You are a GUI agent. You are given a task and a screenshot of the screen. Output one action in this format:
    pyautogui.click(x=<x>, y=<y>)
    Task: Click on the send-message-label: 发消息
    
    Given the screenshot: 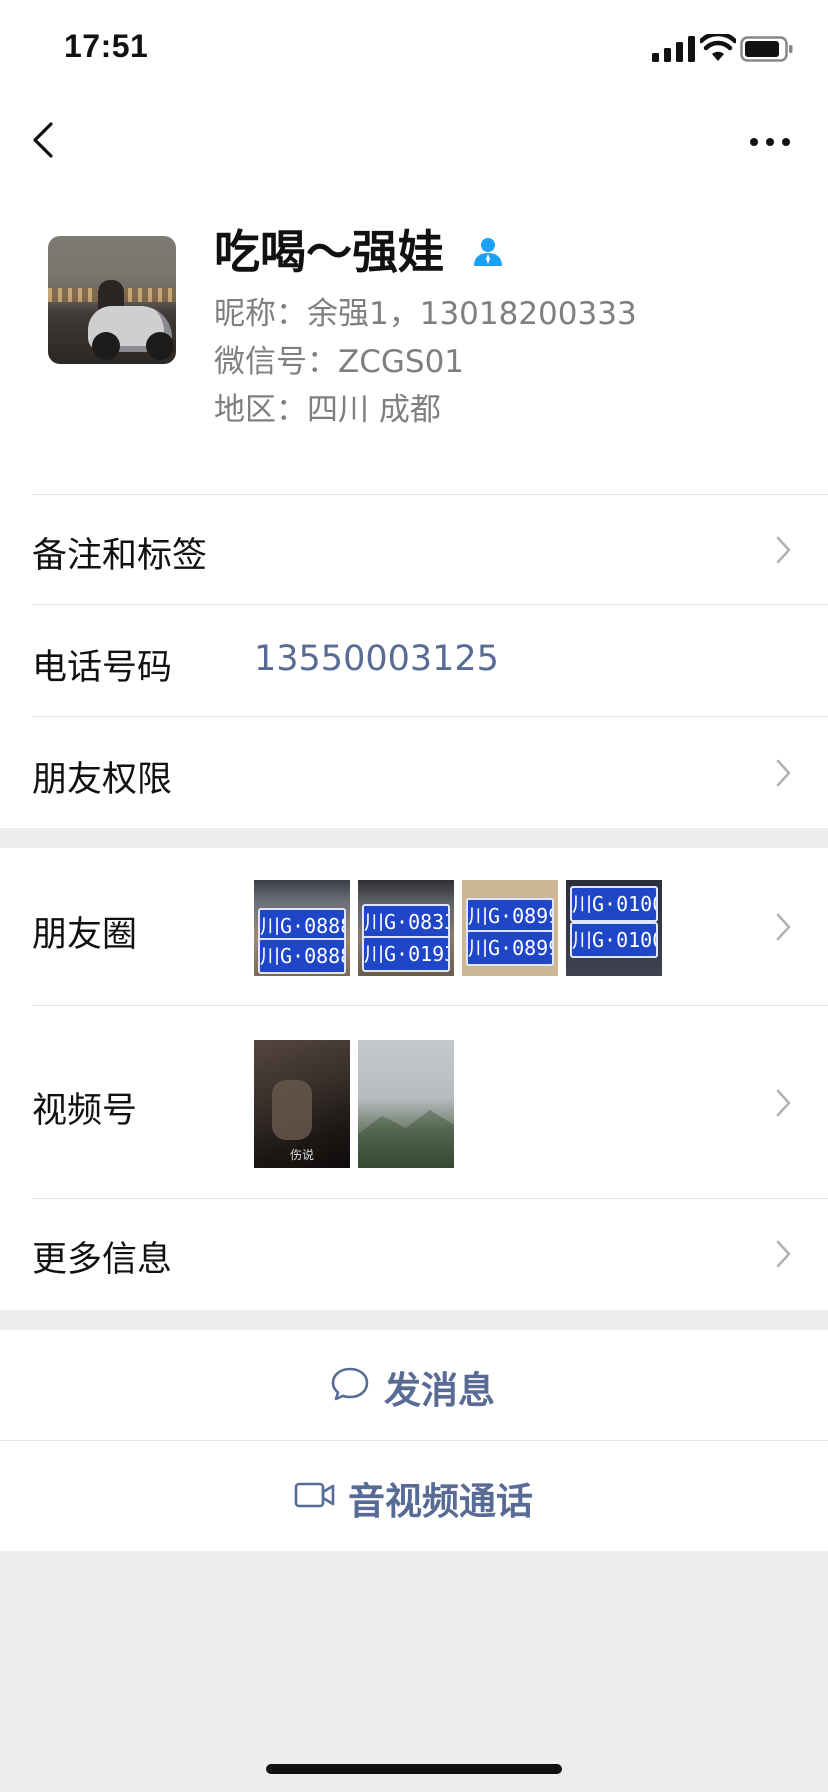 What is the action you would take?
    pyautogui.click(x=439, y=1390)
    